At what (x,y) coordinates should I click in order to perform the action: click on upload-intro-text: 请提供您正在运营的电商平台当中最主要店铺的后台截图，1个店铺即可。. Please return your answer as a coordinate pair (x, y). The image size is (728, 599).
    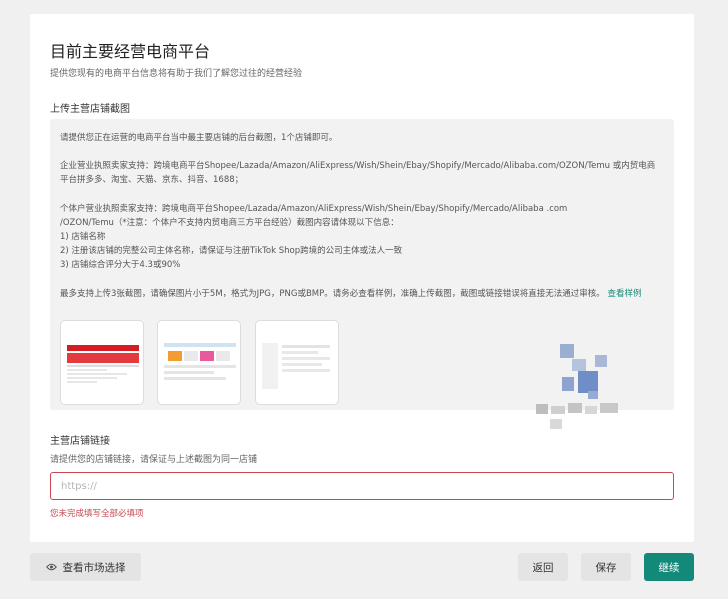
    Looking at the image, I should click on (199, 138).